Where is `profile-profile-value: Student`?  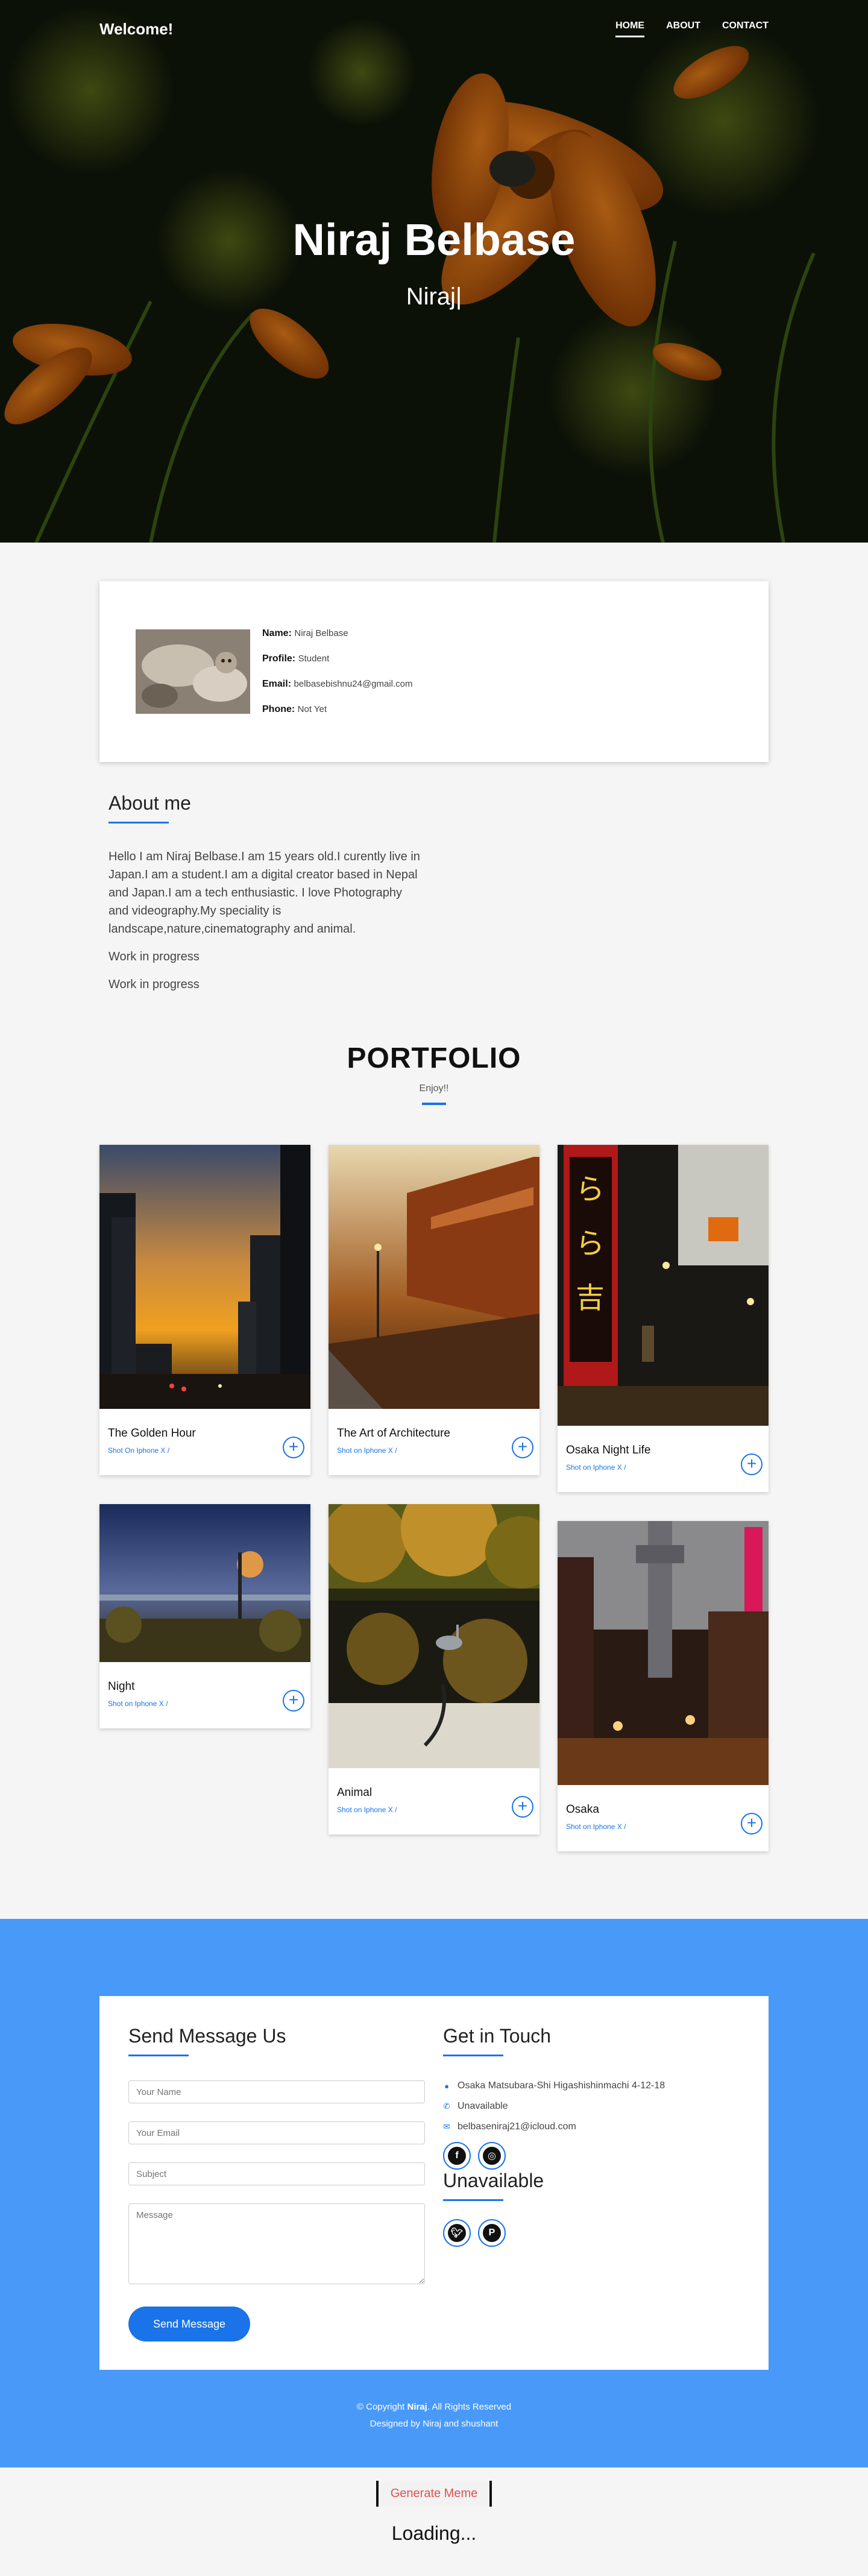
profile-profile-value: Student is located at coordinates (314, 658).